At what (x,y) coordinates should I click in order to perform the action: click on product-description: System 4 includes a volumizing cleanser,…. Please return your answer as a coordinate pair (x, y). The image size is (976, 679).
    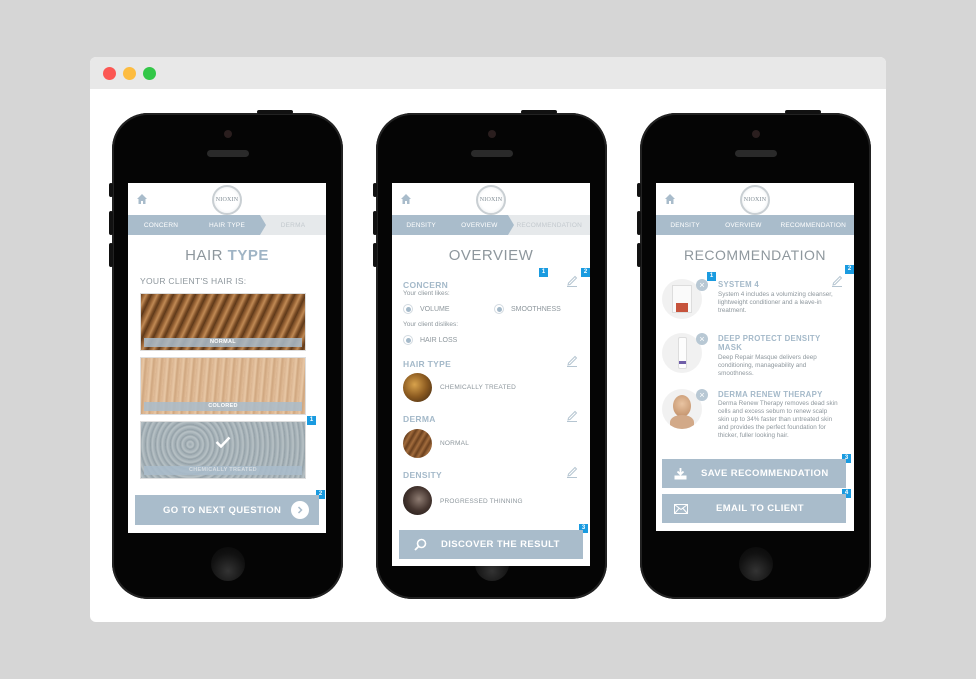
    Looking at the image, I should click on (775, 302).